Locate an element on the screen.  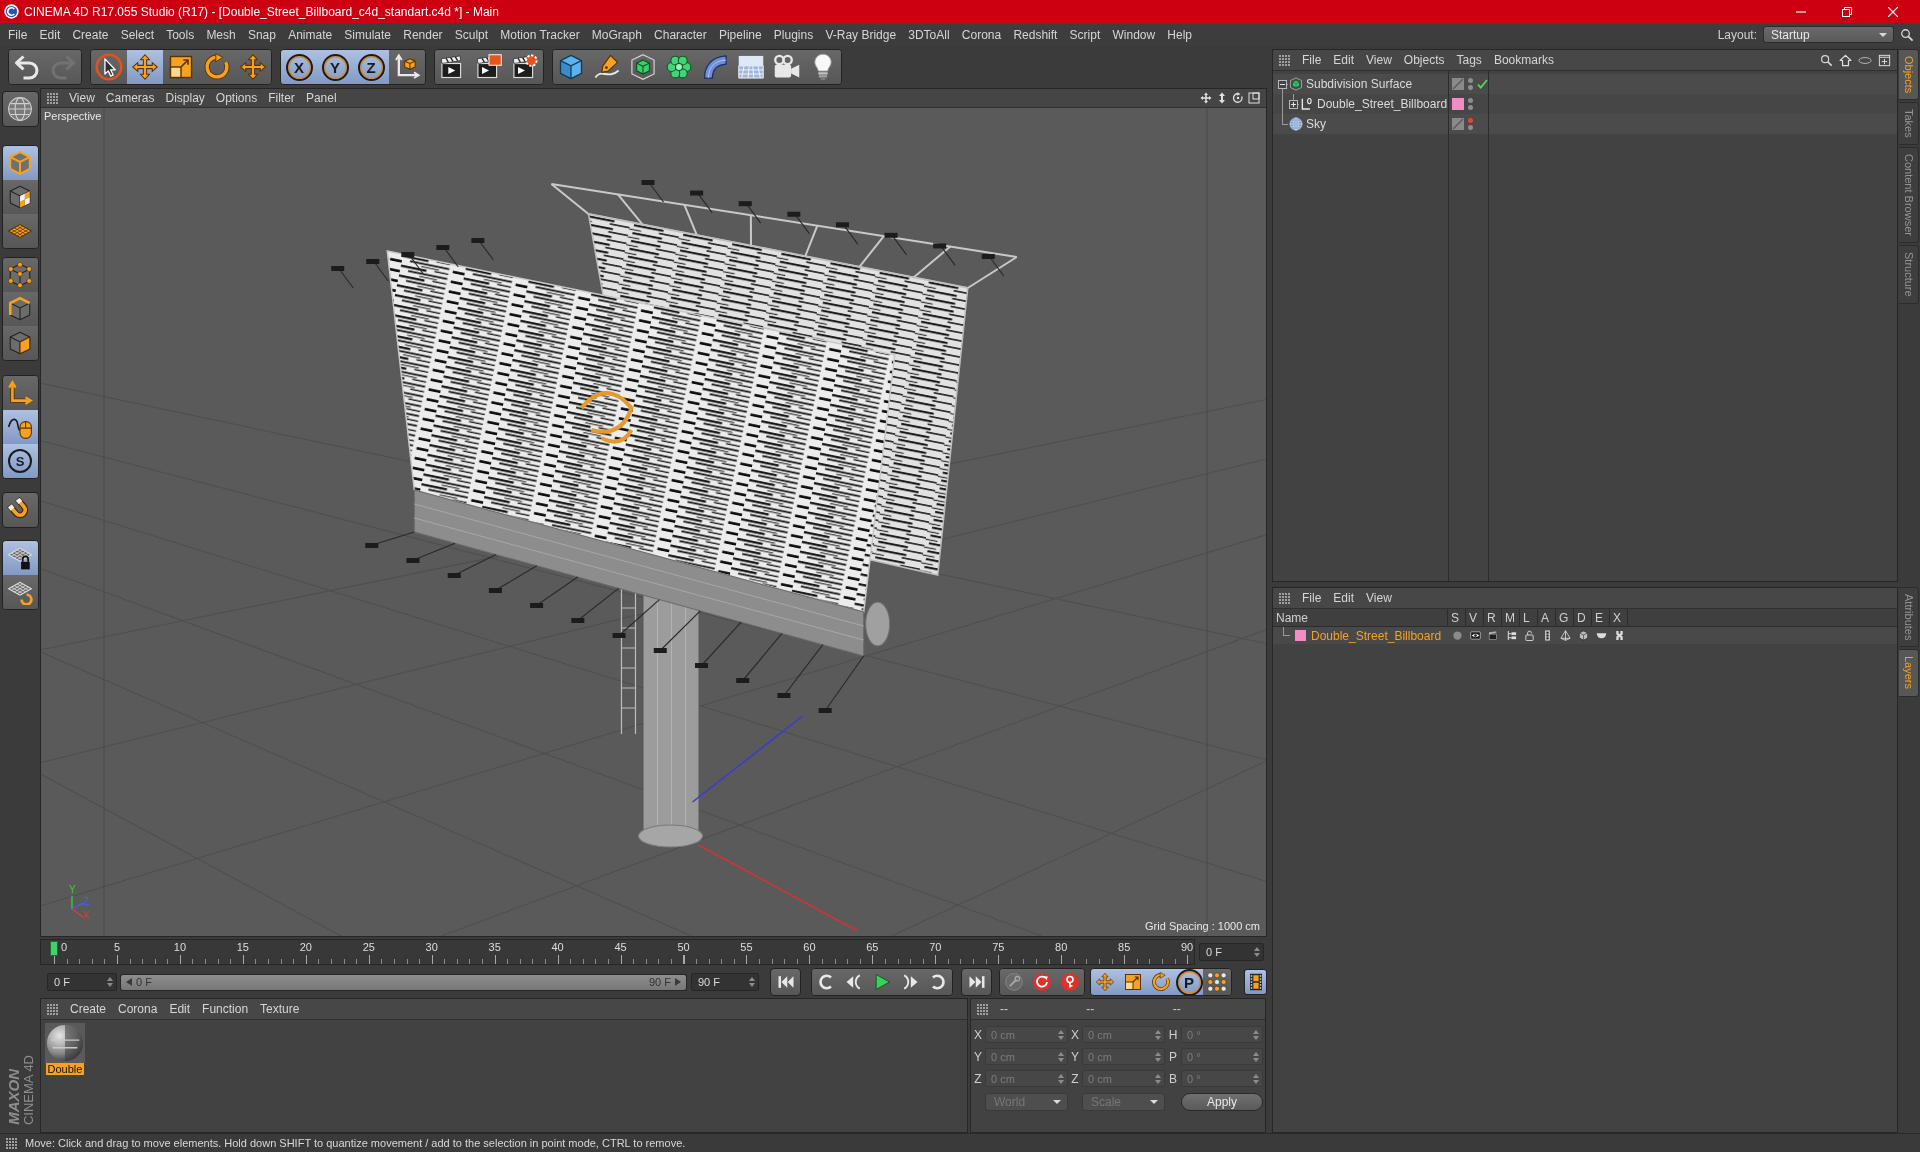
menu-item: Texture is located at coordinates (280, 1009).